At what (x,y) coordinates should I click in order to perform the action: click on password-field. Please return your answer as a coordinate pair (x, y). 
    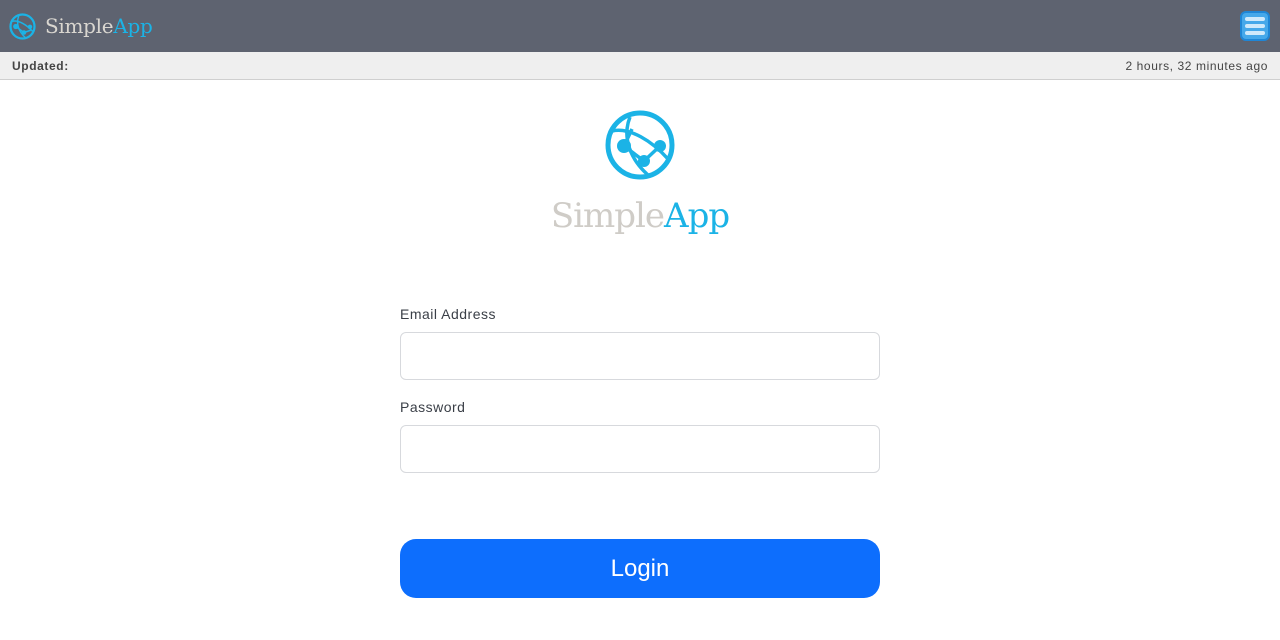
    Looking at the image, I should click on (640, 449).